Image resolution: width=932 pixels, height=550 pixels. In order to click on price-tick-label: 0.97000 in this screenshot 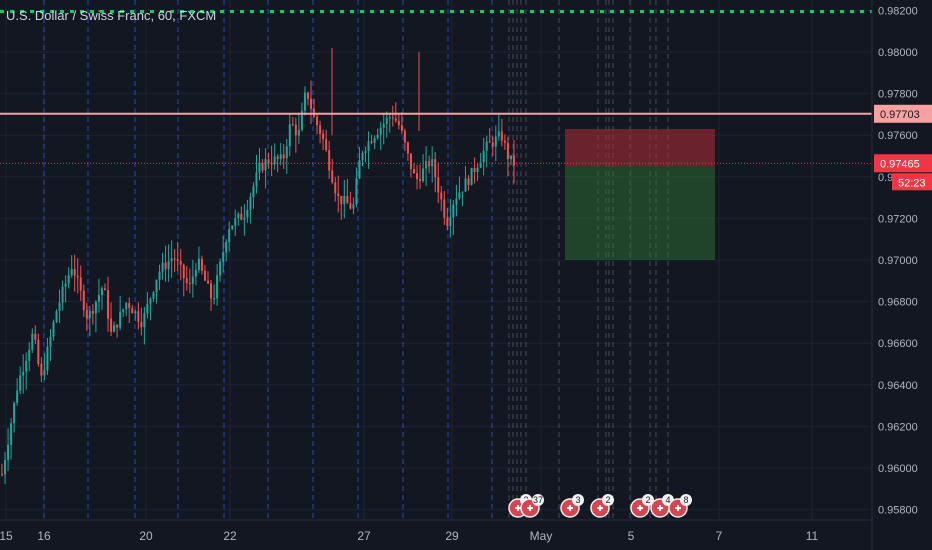, I will do `click(898, 261)`.